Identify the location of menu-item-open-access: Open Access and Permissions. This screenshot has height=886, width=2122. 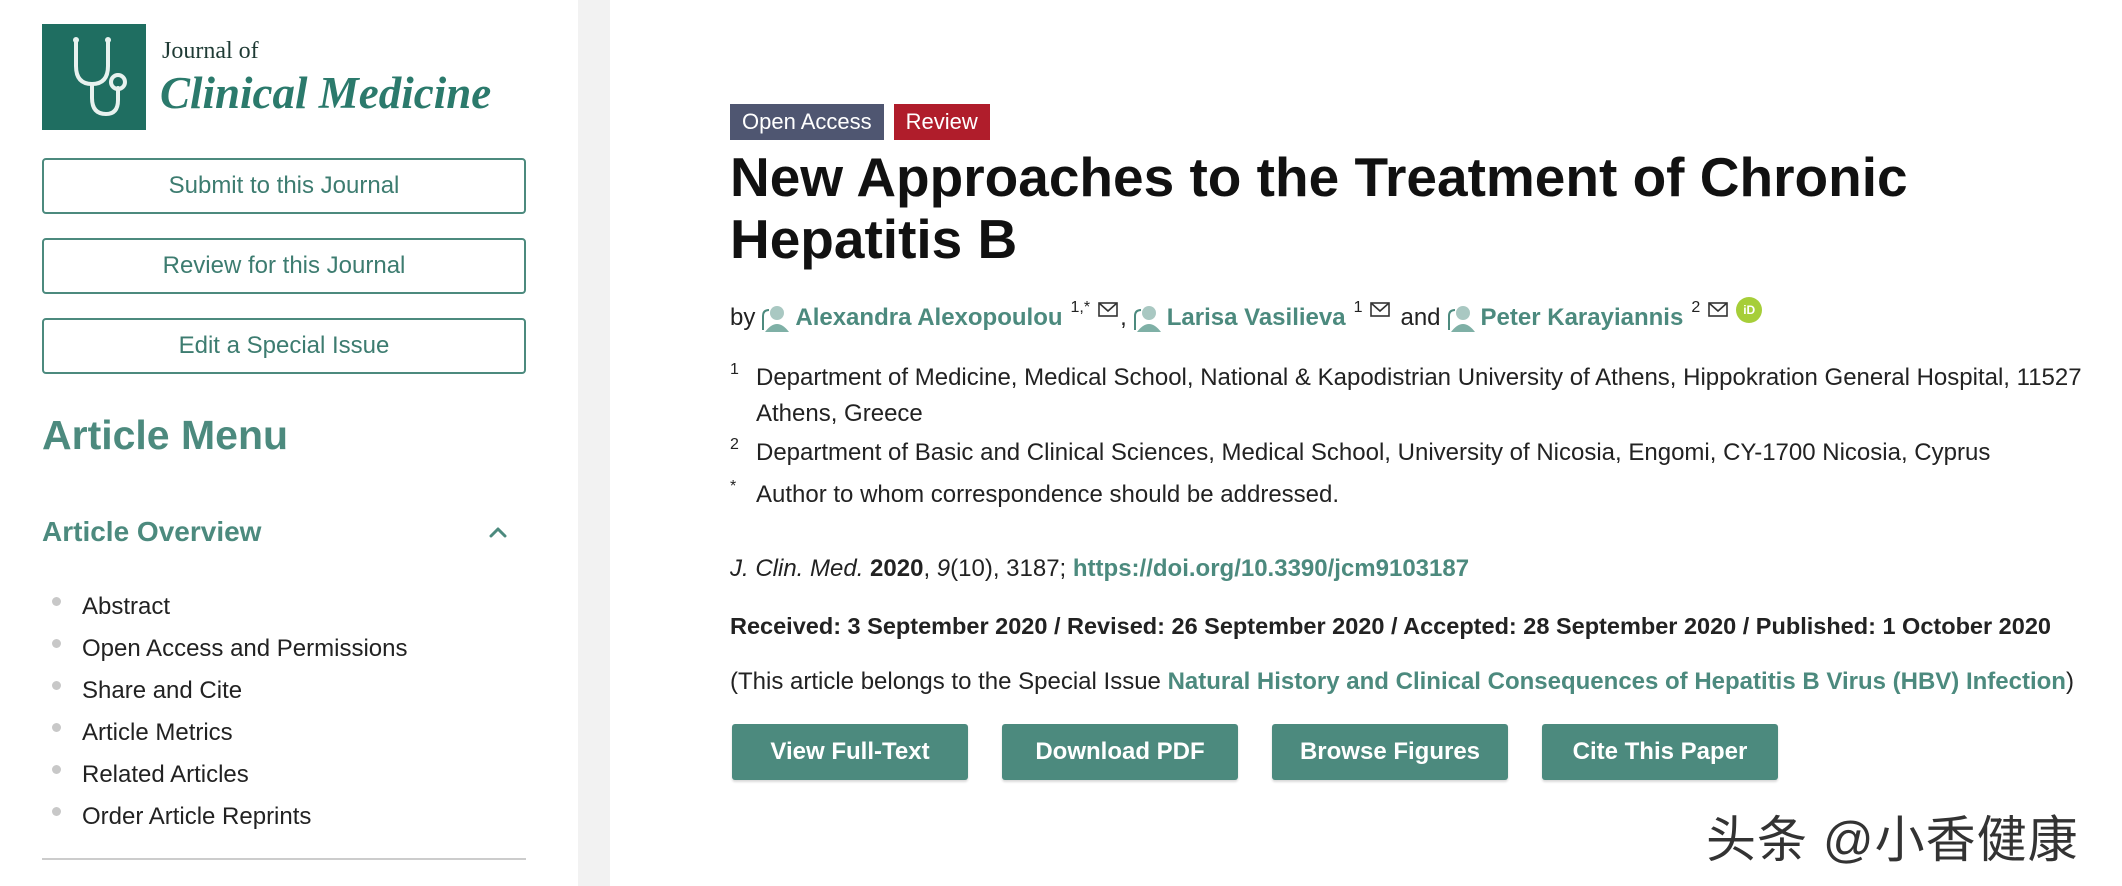
(230, 649).